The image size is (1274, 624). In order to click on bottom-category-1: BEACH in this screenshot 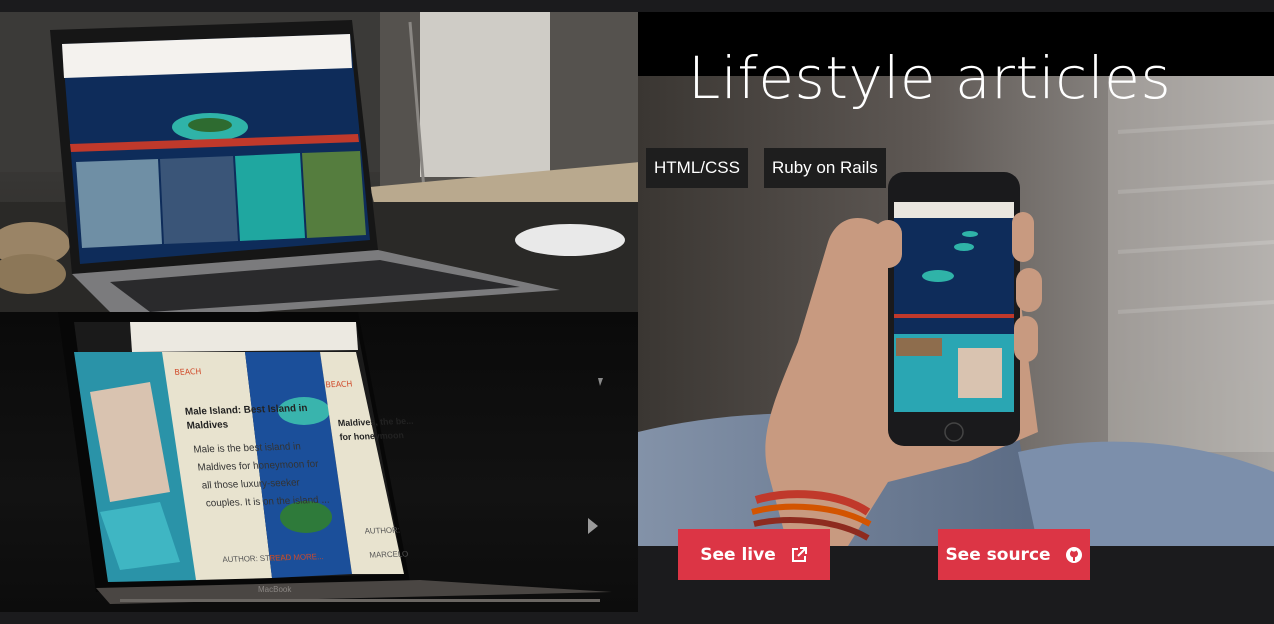, I will do `click(188, 372)`.